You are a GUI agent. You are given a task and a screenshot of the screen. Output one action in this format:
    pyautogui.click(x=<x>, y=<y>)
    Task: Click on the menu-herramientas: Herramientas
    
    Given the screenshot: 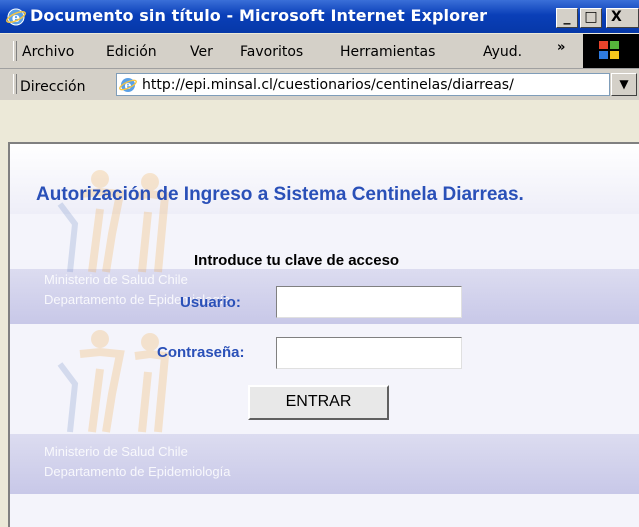 What is the action you would take?
    pyautogui.click(x=387, y=52)
    